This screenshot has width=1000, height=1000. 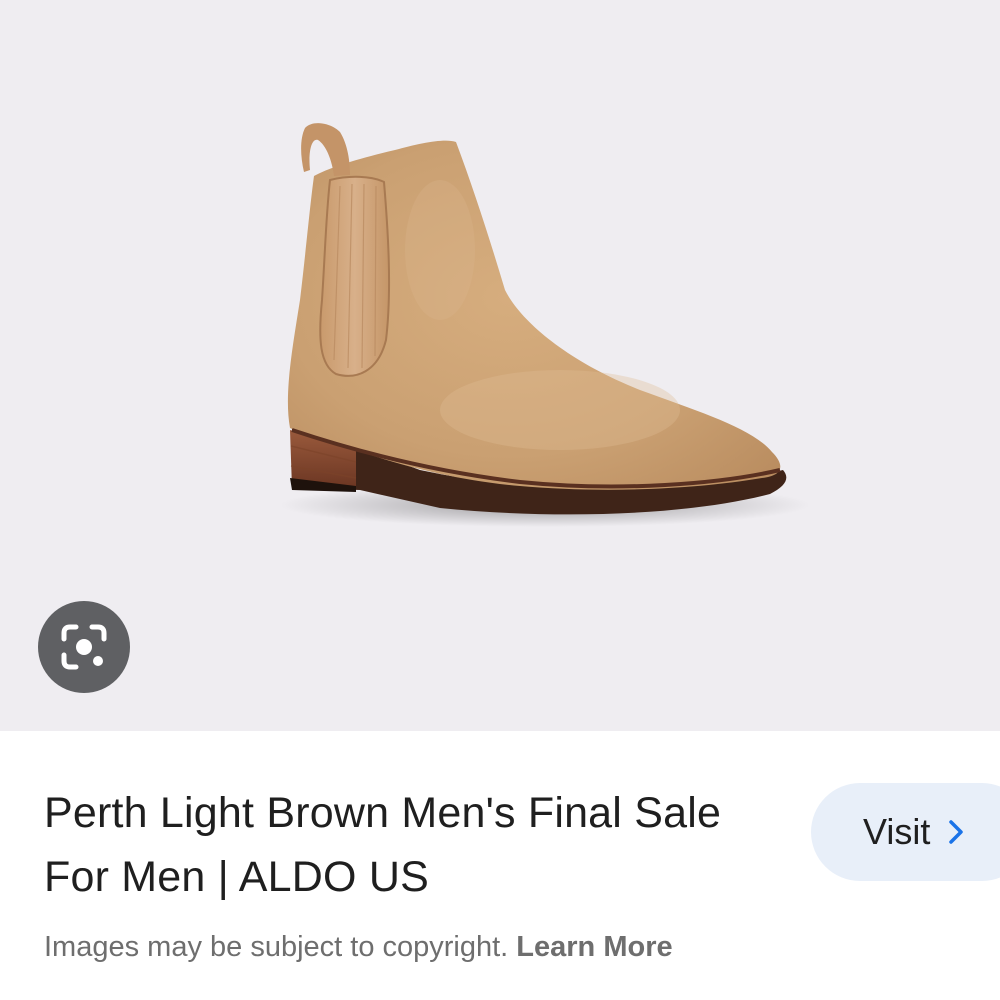 What do you see at coordinates (280, 947) in the screenshot?
I see `copyright-text: Images may be subject to copyright.` at bounding box center [280, 947].